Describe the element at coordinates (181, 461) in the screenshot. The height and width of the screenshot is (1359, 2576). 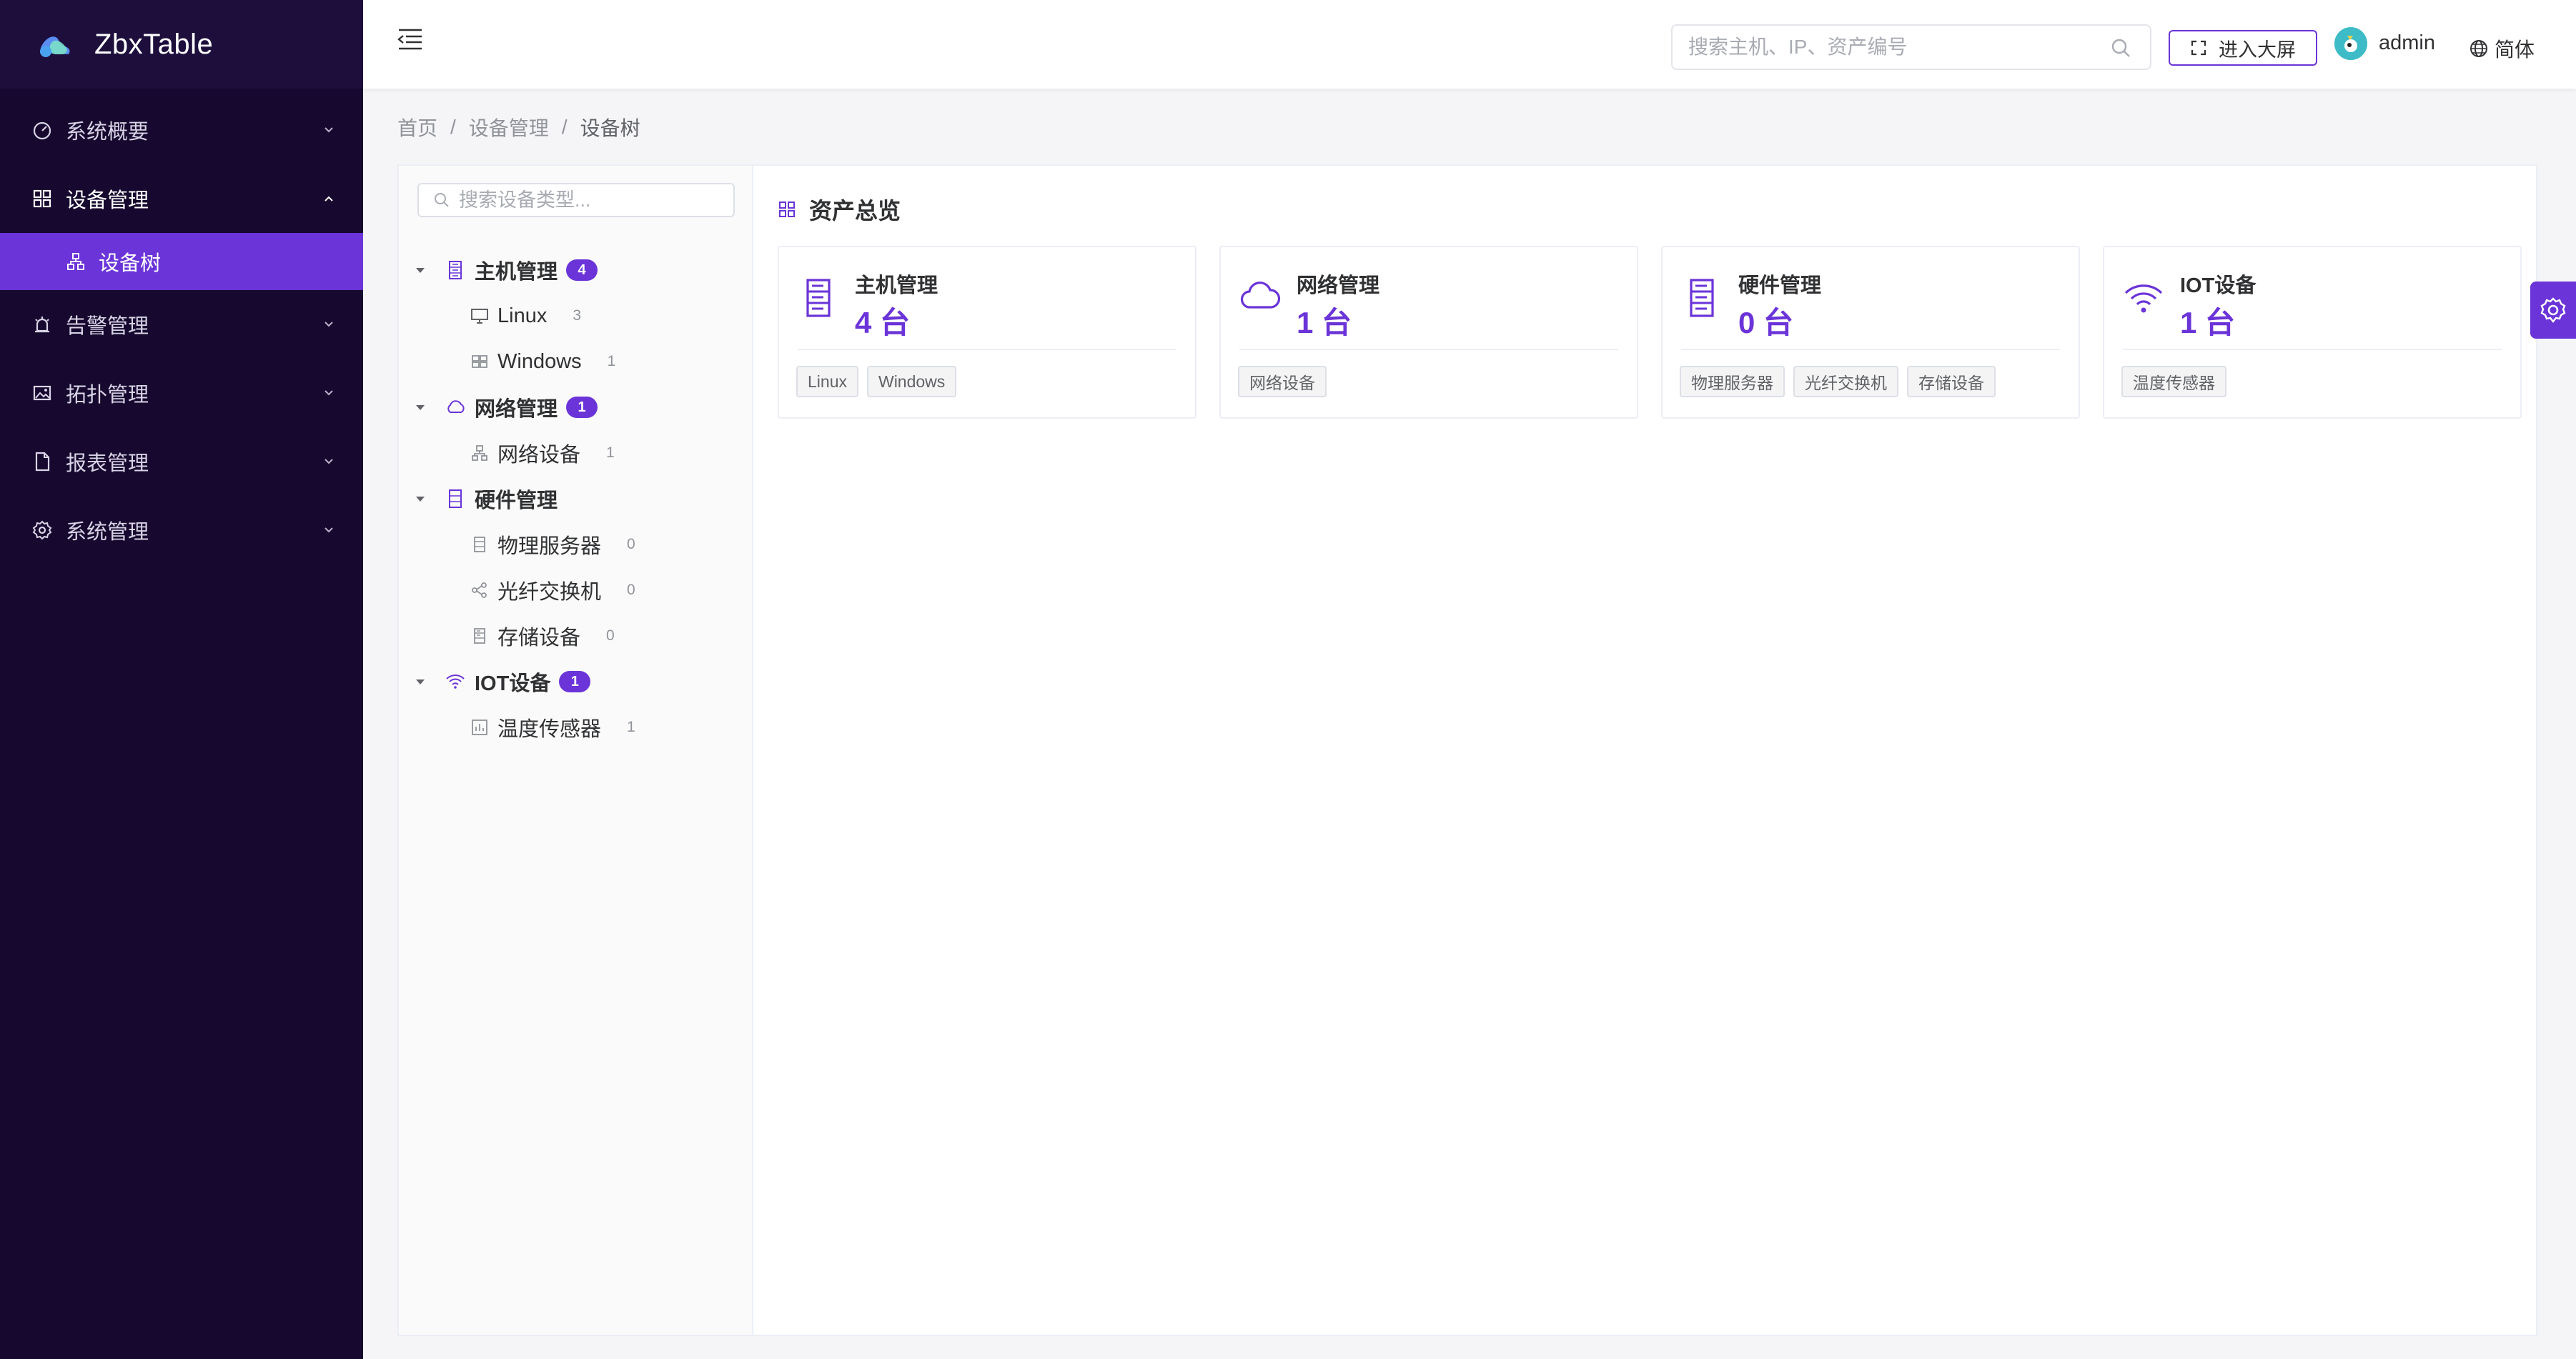
I see `sidebar-item-report: 报表管理` at that location.